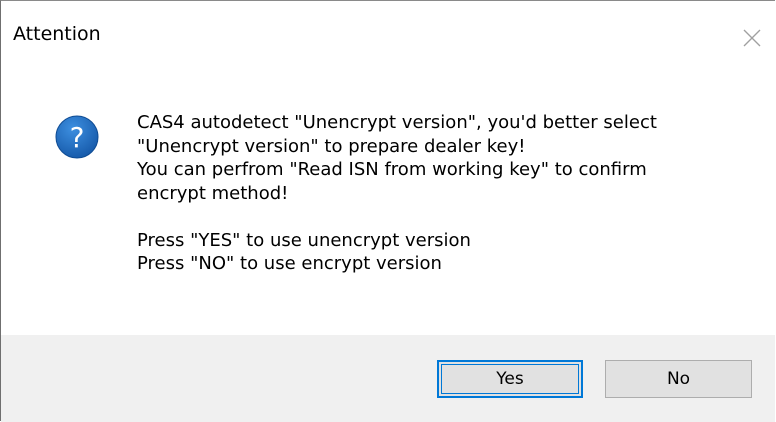 Image resolution: width=776 pixels, height=422 pixels. I want to click on message-spacer, so click(447, 217).